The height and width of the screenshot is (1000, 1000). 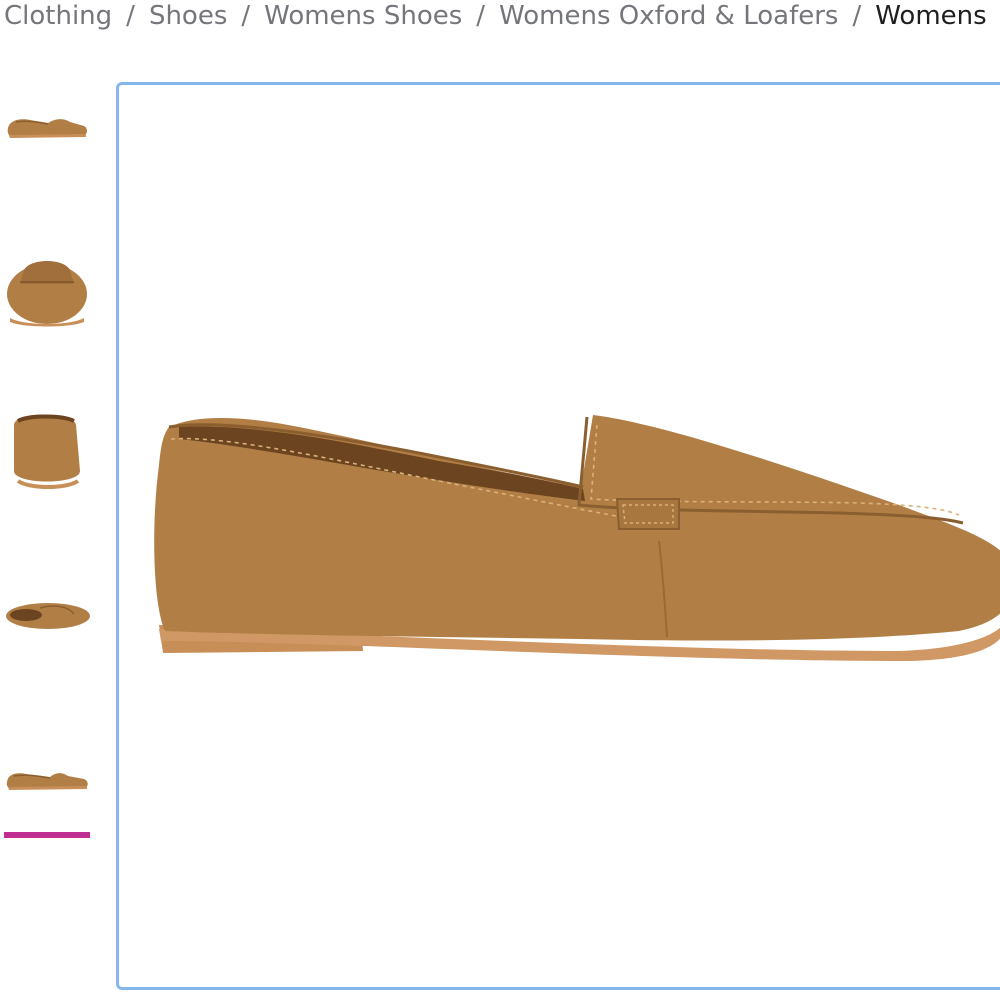 I want to click on selected-thumbnail-indicator, so click(x=47, y=835).